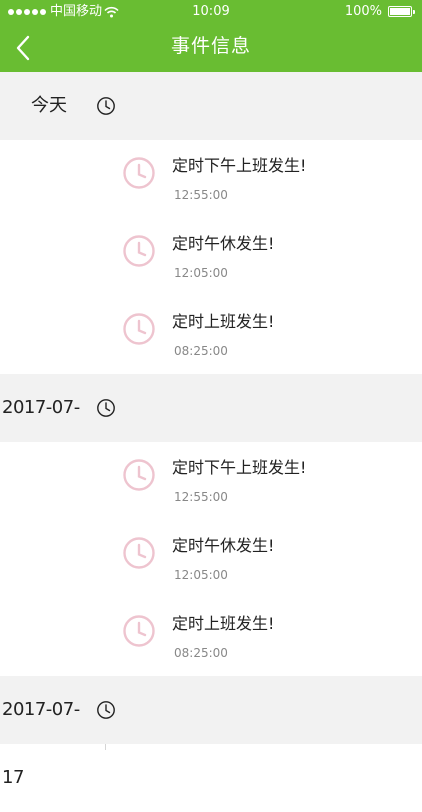 The image size is (422, 812). I want to click on navigation-bar: 事件信息, so click(211, 48).